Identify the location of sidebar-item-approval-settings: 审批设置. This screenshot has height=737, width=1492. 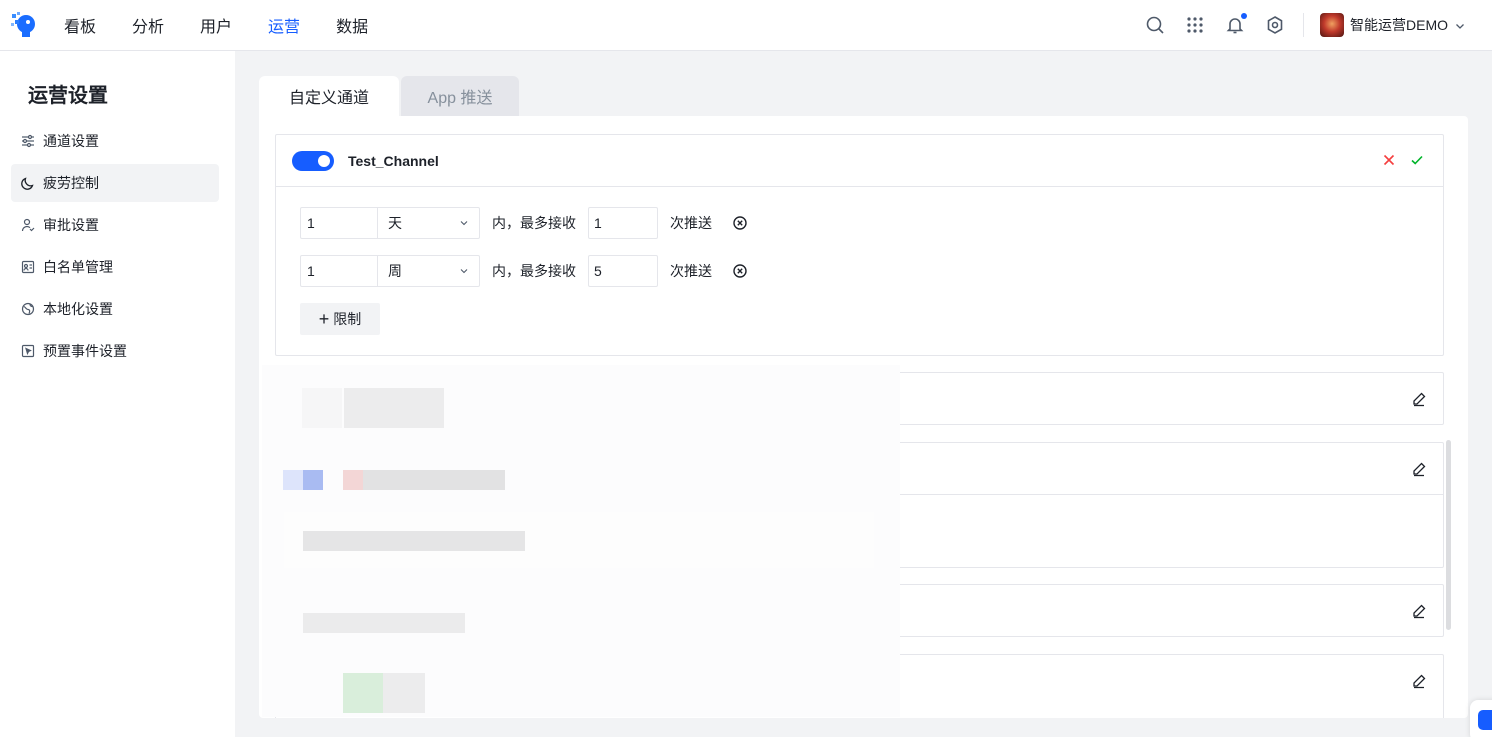
(115, 225).